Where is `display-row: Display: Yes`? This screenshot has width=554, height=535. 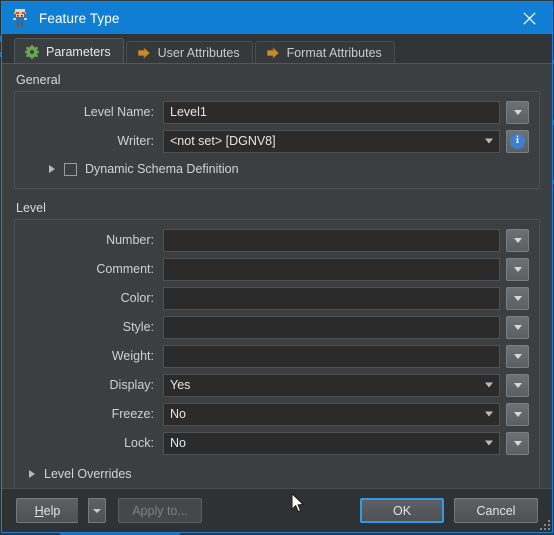
display-row: Display: Yes is located at coordinates (276, 385).